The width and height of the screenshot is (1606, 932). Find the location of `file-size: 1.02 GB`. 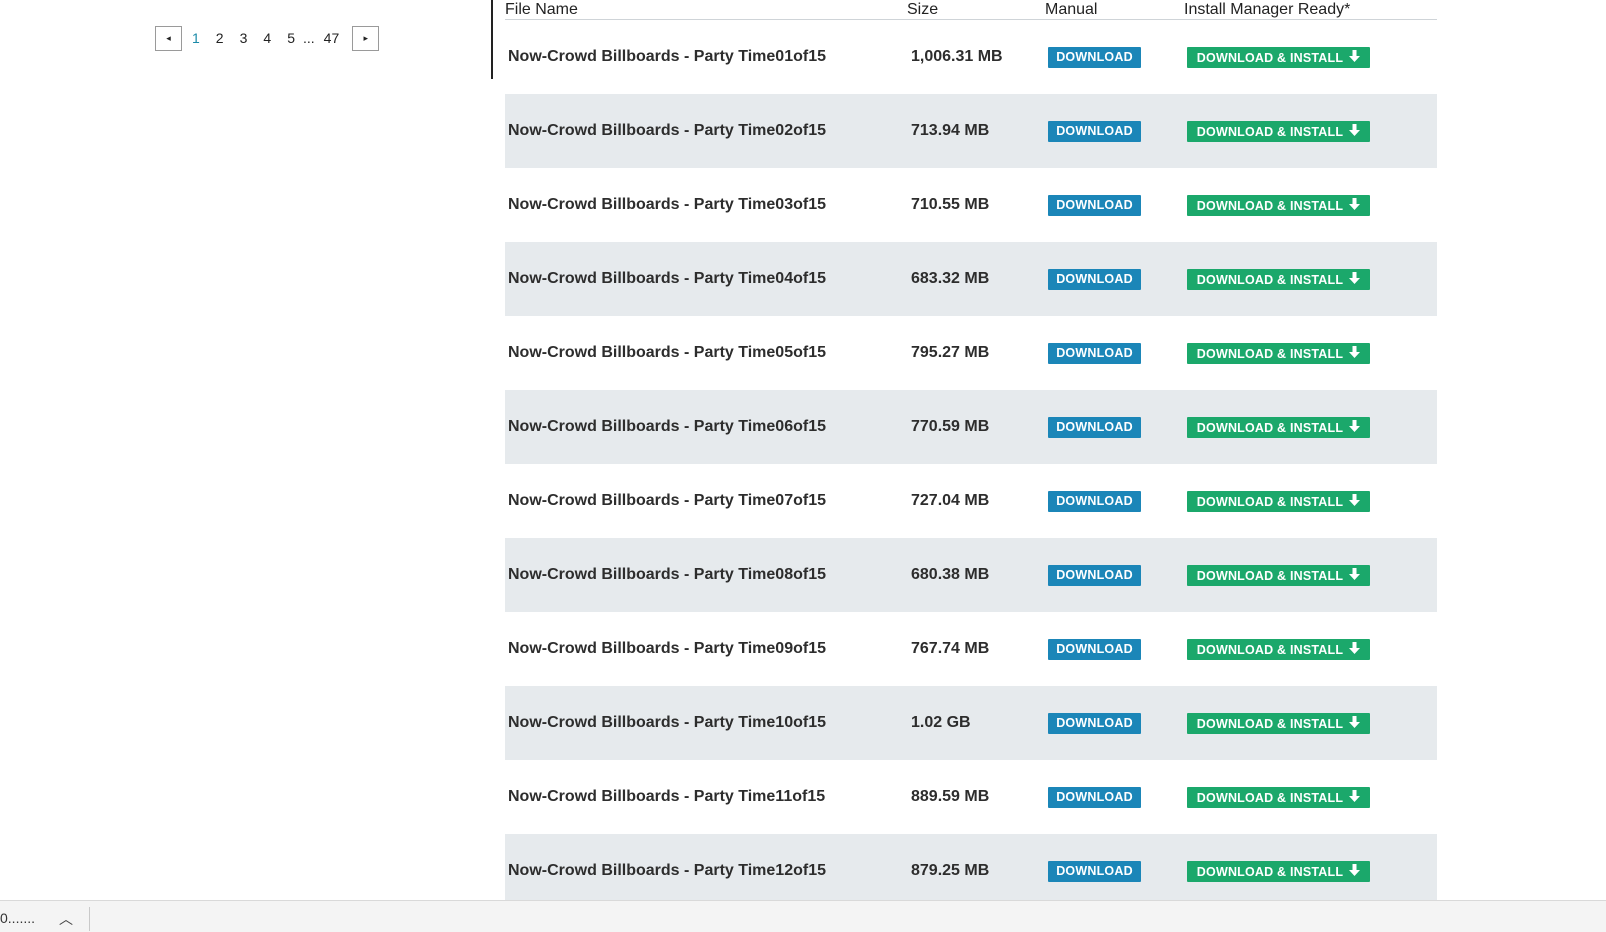

file-size: 1.02 GB is located at coordinates (941, 722).